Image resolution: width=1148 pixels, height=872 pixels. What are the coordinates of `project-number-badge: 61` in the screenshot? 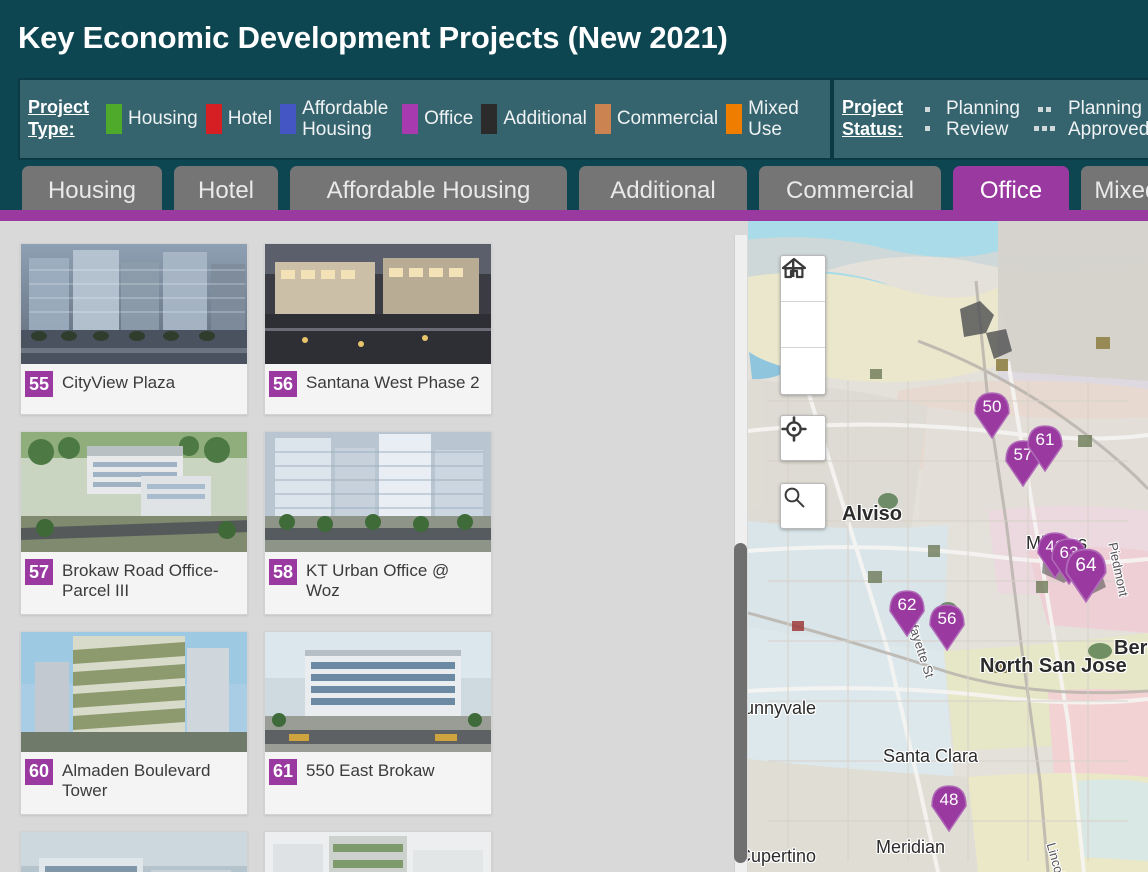 It's located at (283, 771).